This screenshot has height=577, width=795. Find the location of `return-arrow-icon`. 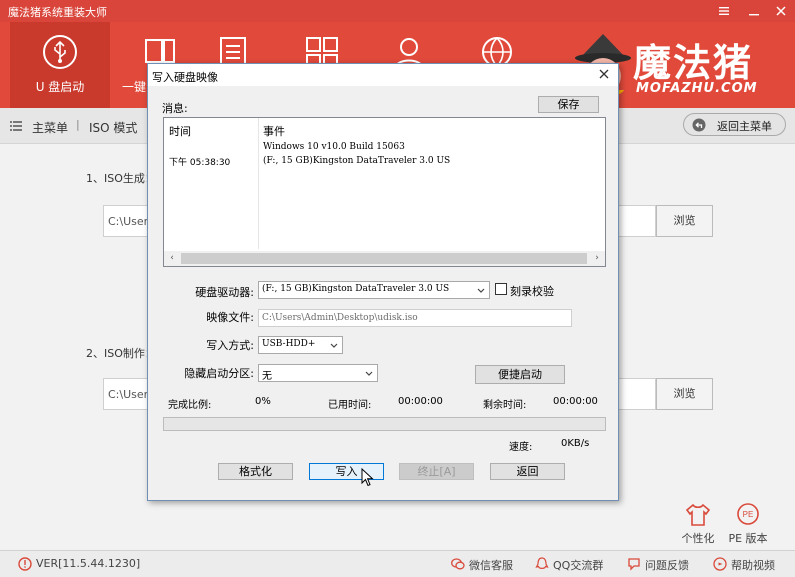

return-arrow-icon is located at coordinates (699, 125).